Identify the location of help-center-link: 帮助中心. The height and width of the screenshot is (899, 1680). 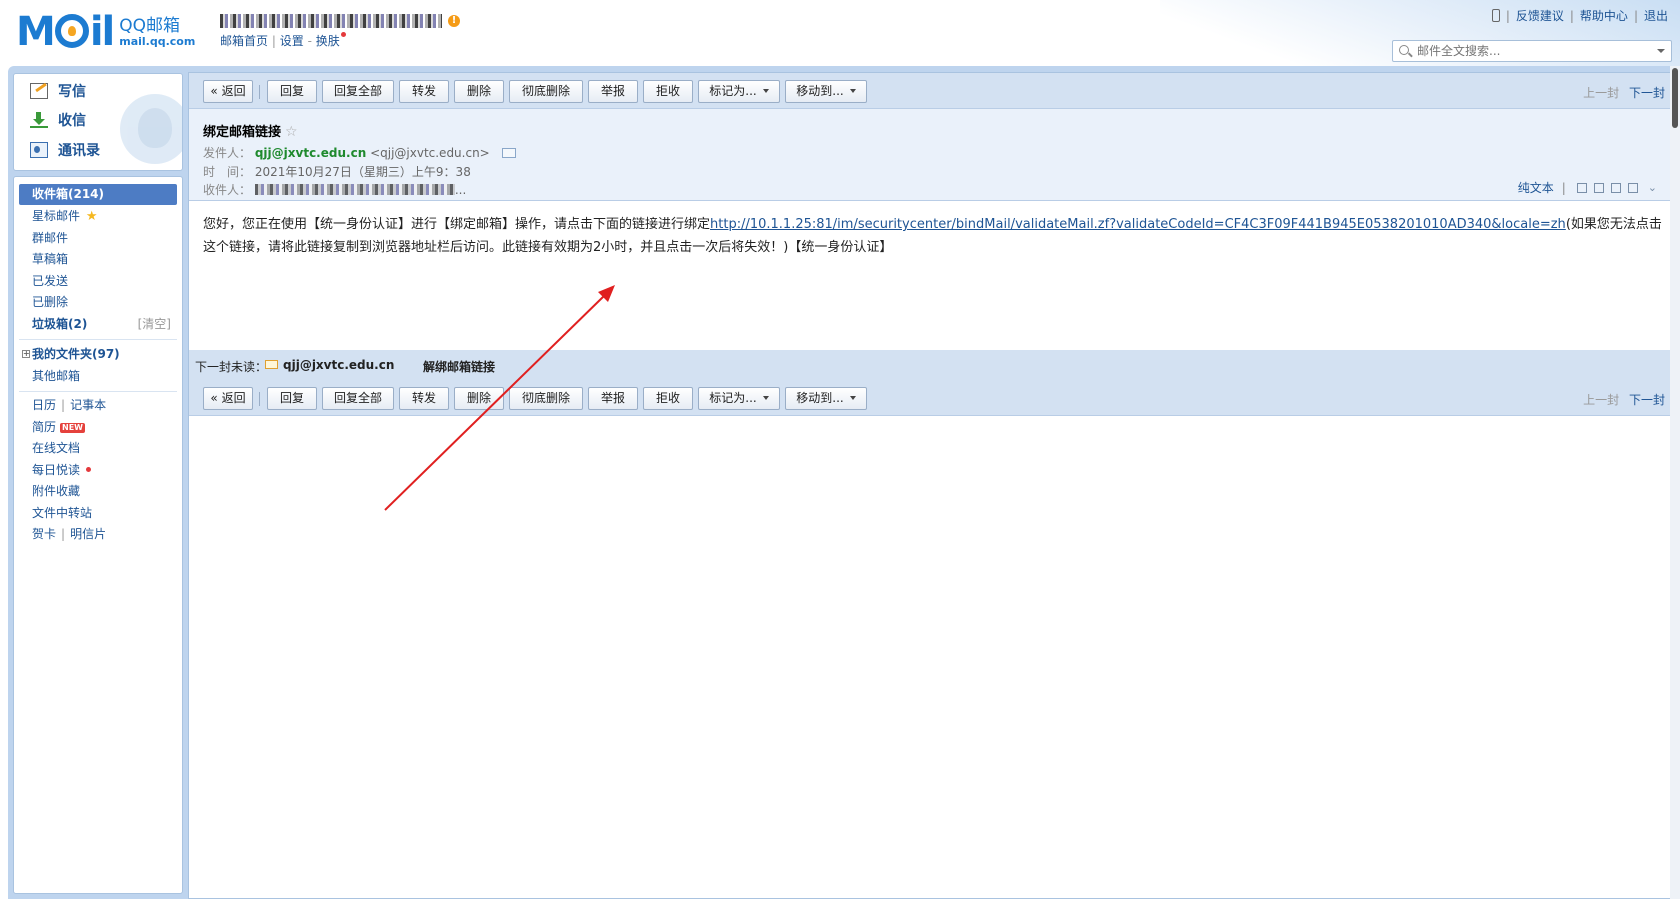
(1604, 15).